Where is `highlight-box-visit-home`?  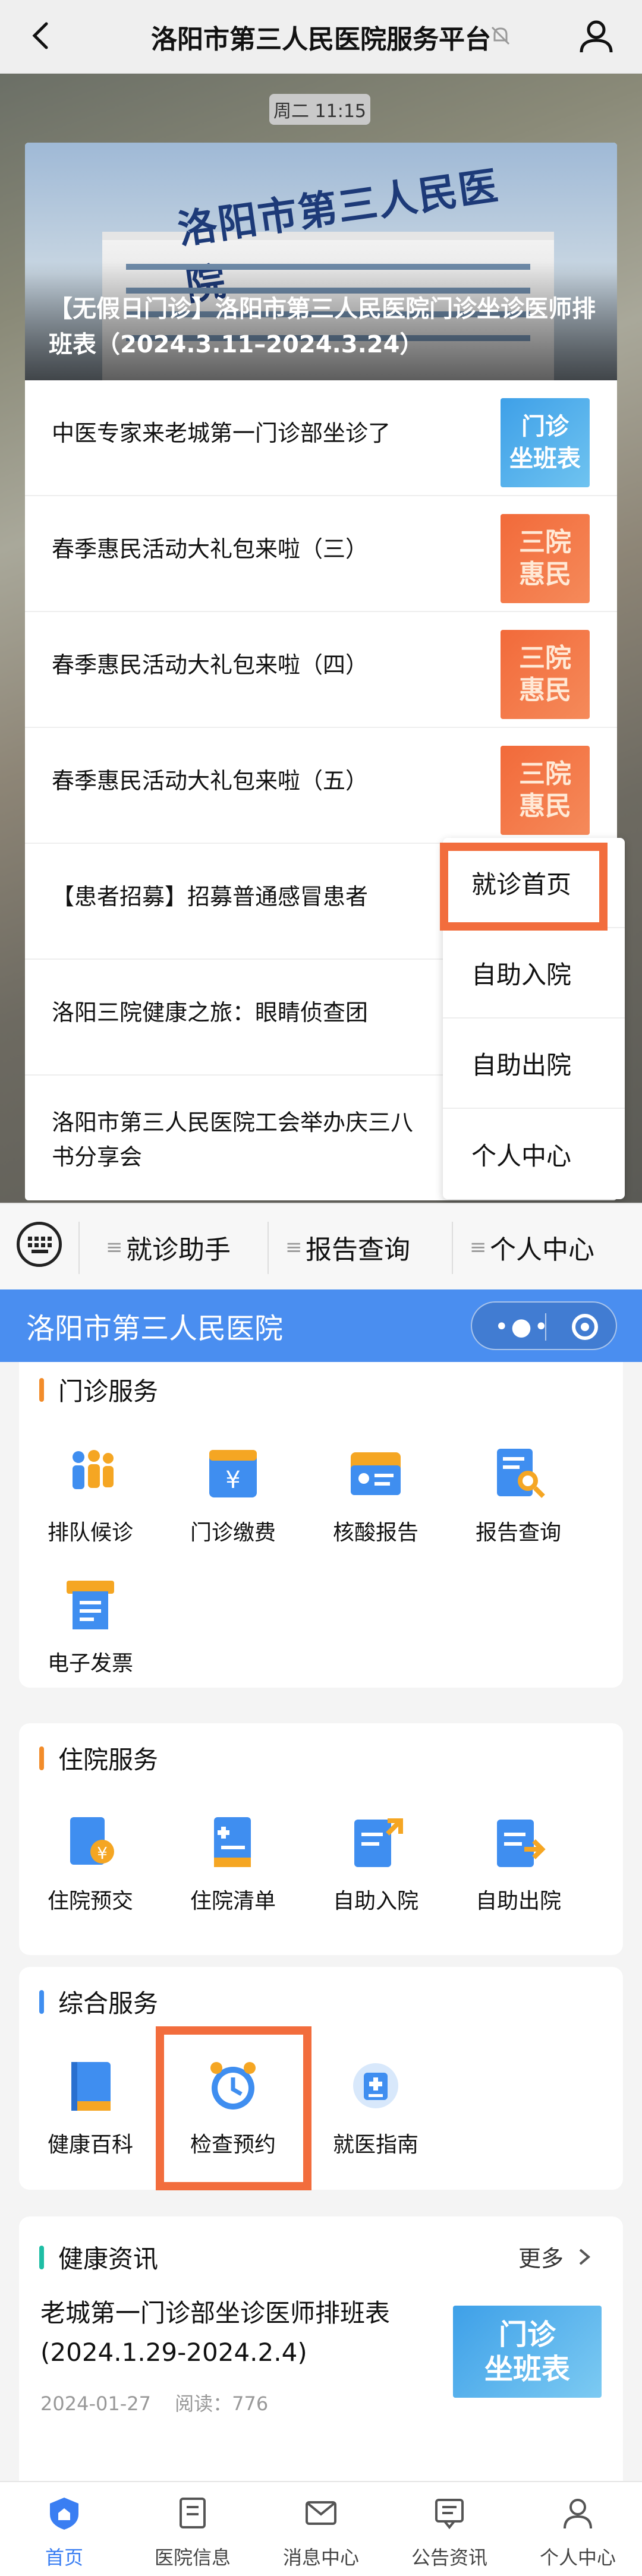 highlight-box-visit-home is located at coordinates (524, 887).